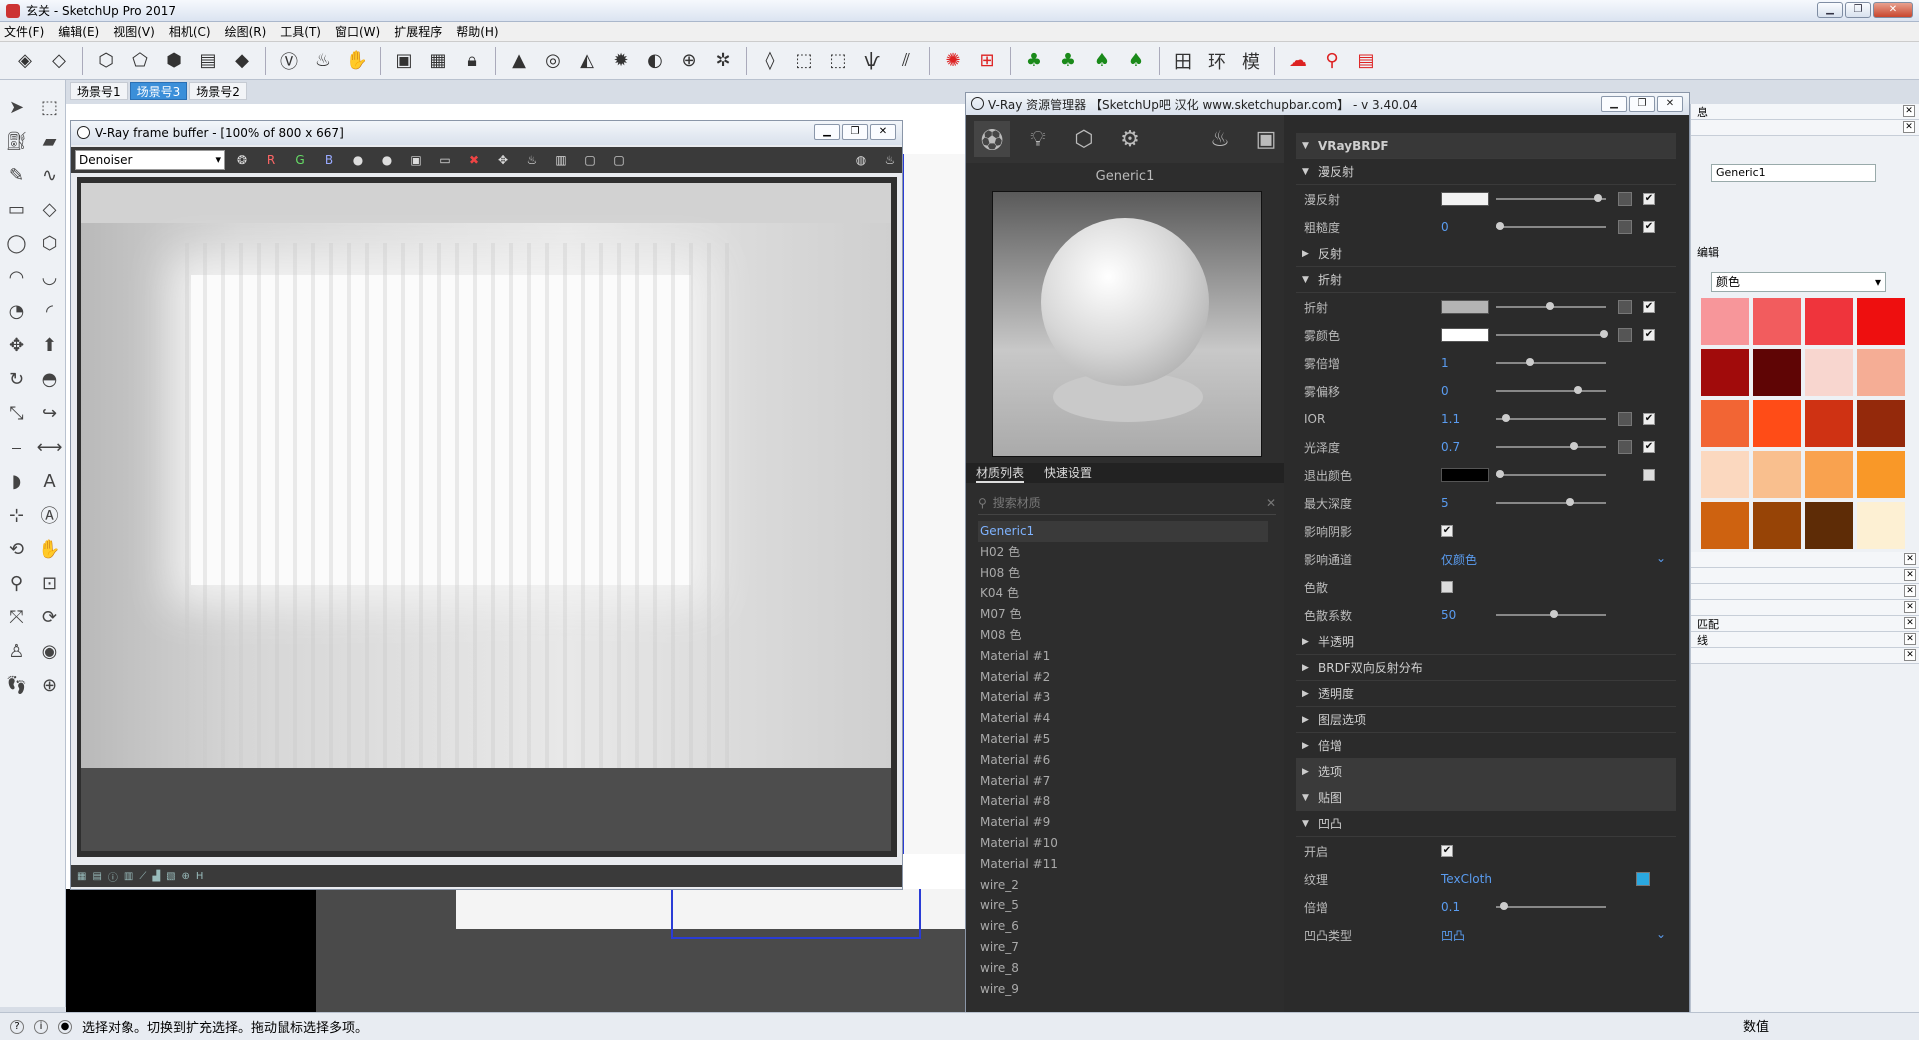 The image size is (1919, 1040). What do you see at coordinates (1614, 104) in the screenshot?
I see `vray-minimize-button: ▁` at bounding box center [1614, 104].